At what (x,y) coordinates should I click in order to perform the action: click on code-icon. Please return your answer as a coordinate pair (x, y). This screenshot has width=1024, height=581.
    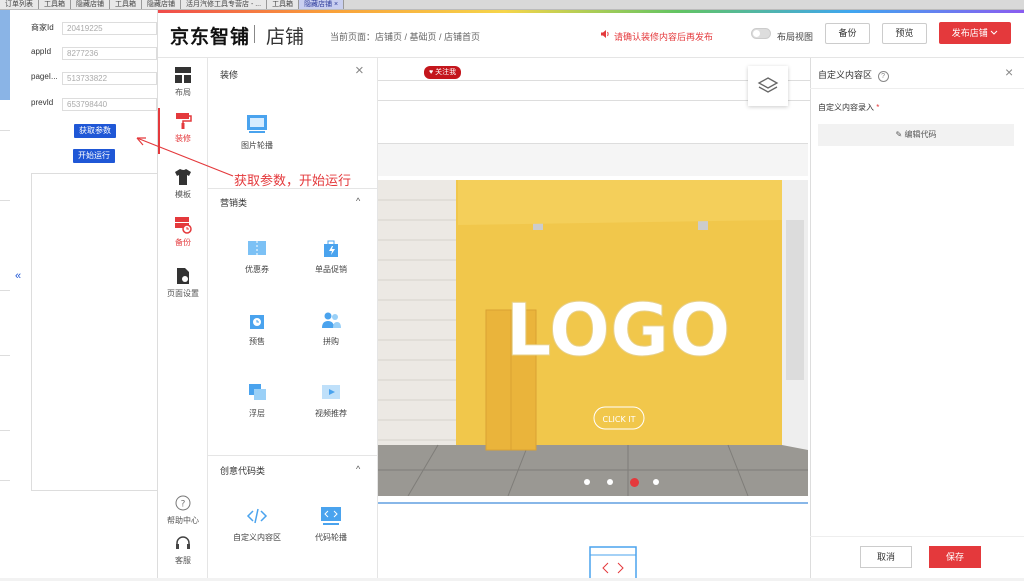
    Looking at the image, I should click on (257, 516).